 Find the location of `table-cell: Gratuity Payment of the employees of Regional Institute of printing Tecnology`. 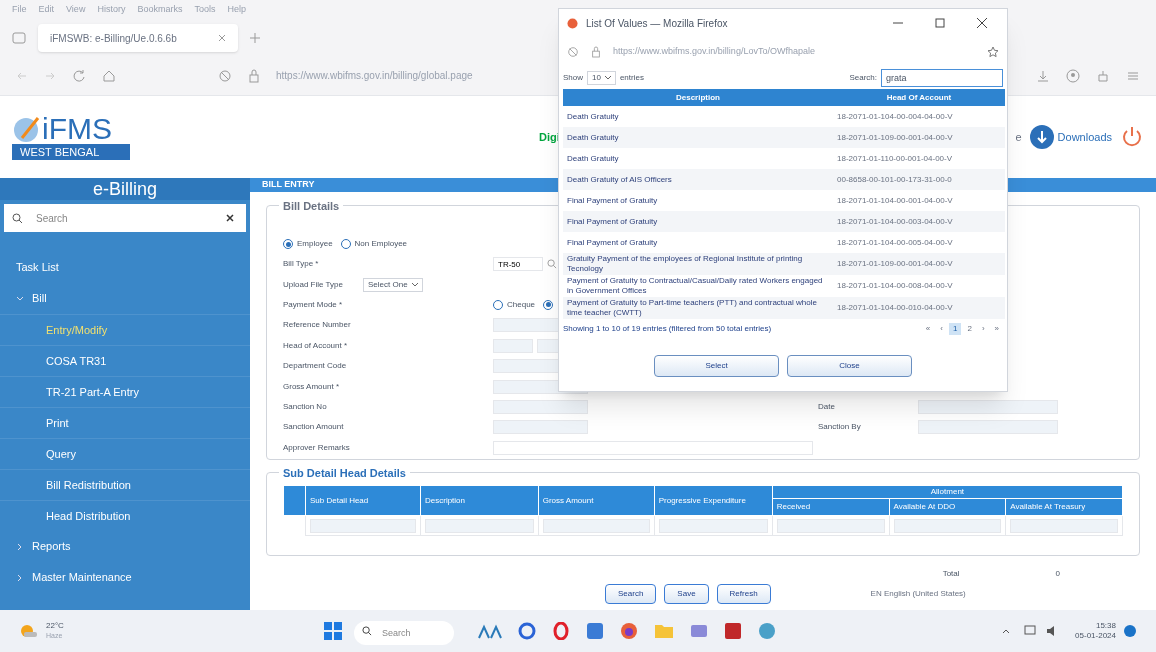

table-cell: Gratuity Payment of the employees of Regional Institute of printing Tecnology is located at coordinates (698, 264).